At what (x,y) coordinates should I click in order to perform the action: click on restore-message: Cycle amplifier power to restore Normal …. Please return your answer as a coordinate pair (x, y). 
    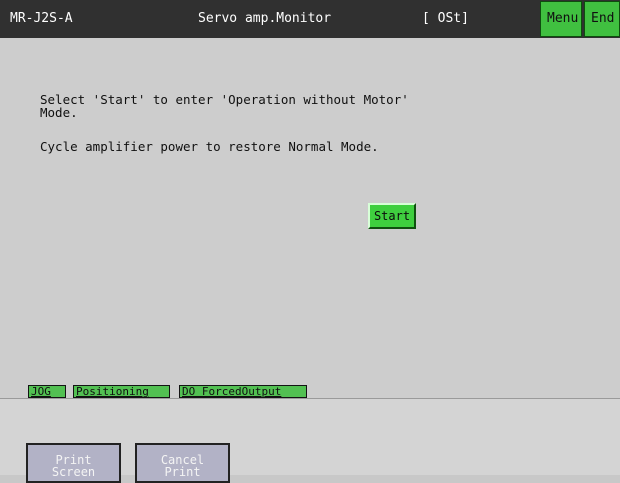
    Looking at the image, I should click on (209, 146).